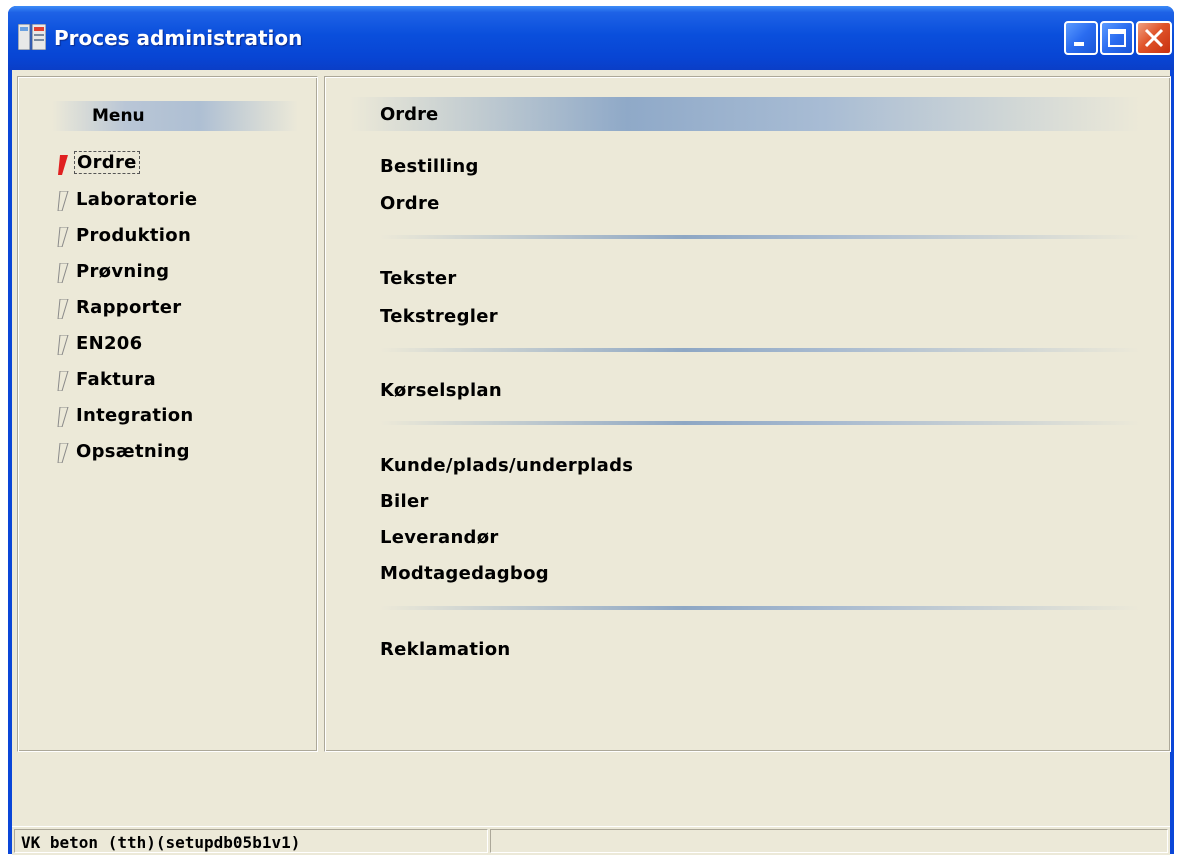 The image size is (1178, 857). What do you see at coordinates (178, 38) in the screenshot?
I see `window-title: Proces administration` at bounding box center [178, 38].